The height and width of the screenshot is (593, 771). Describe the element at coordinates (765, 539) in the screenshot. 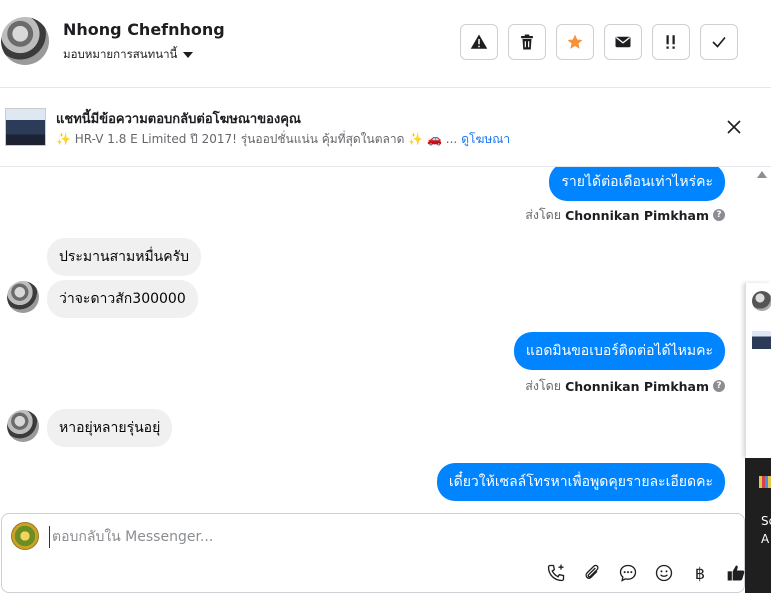

I see `notification-text-line2: A` at that location.